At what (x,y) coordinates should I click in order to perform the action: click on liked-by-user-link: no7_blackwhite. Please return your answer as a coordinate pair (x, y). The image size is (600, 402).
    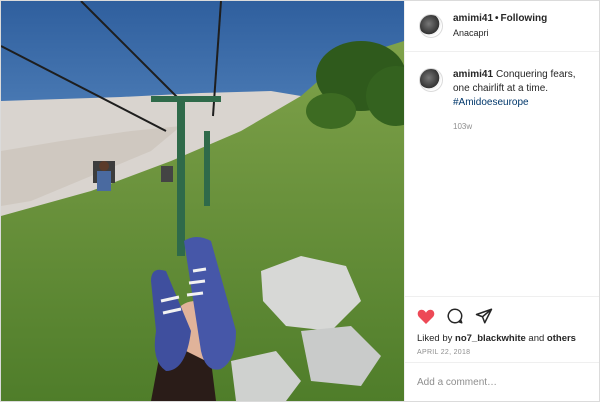
    Looking at the image, I should click on (490, 338).